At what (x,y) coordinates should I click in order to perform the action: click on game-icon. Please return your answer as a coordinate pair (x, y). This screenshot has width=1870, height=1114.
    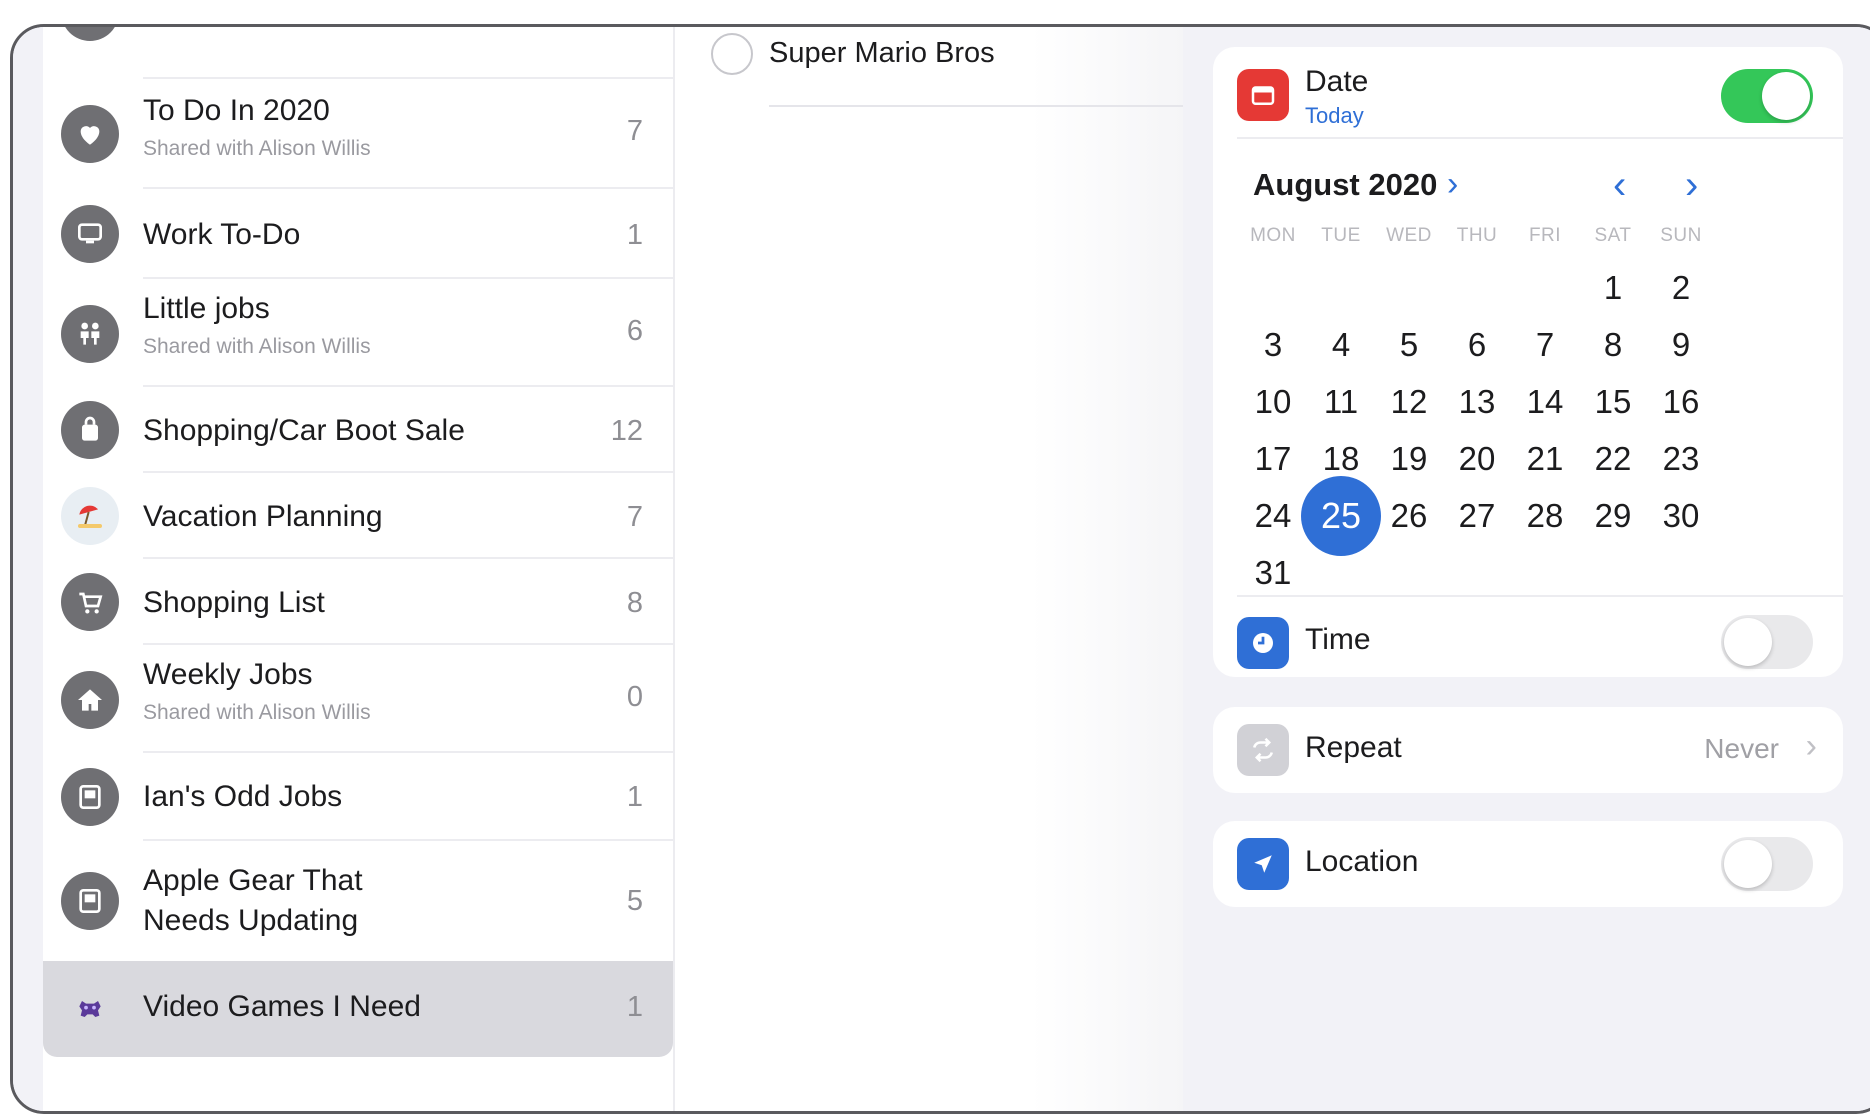
    Looking at the image, I should click on (90, 1009).